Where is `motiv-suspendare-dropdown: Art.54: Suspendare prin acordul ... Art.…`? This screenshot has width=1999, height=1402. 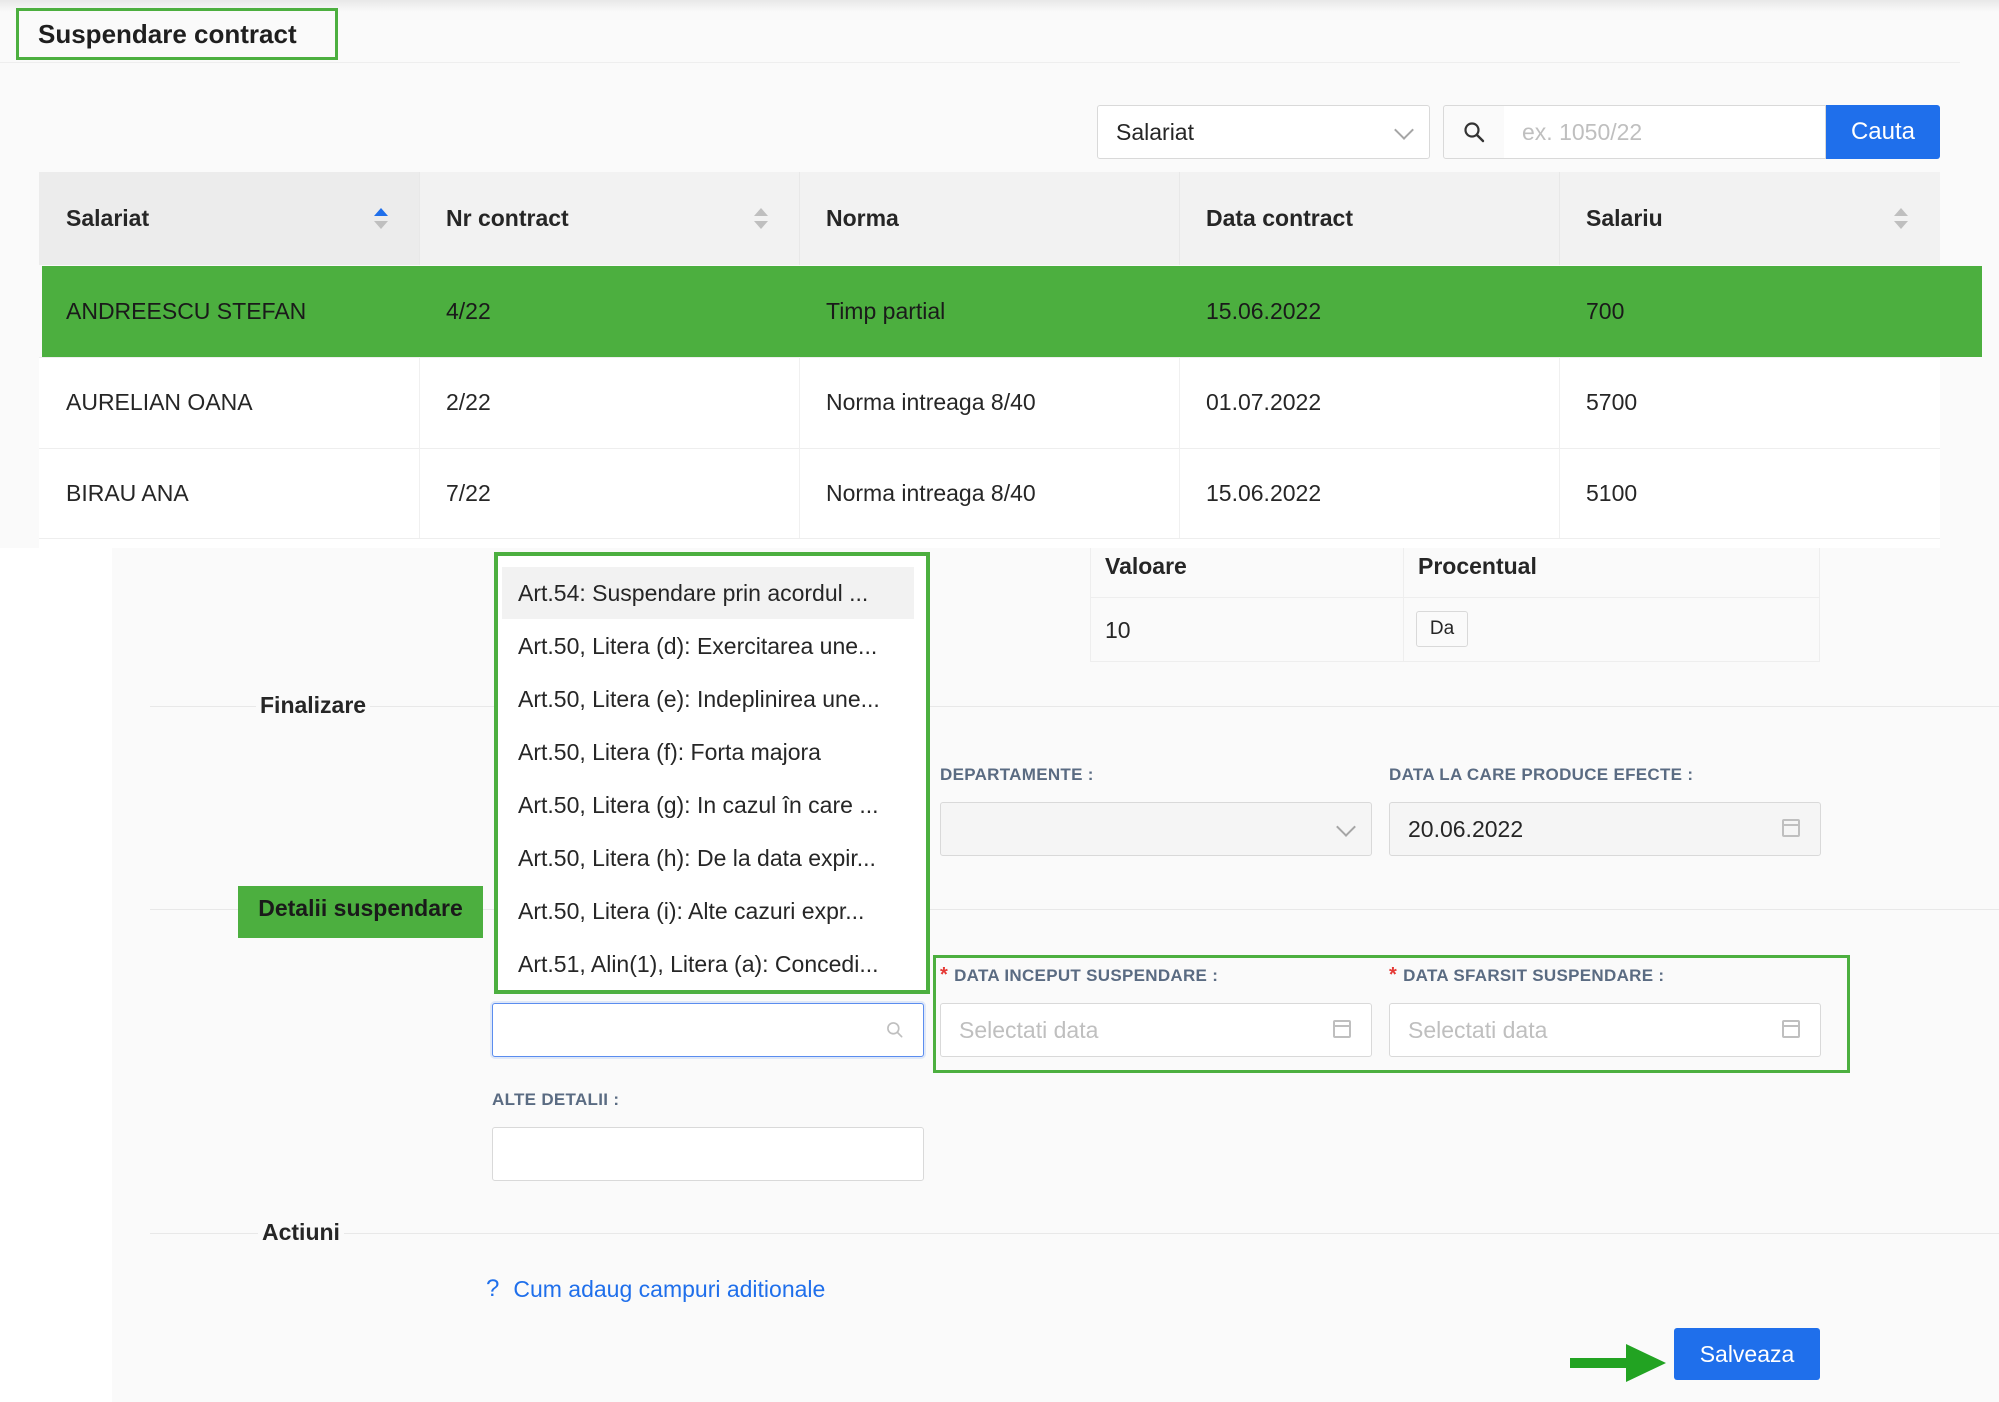 motiv-suspendare-dropdown: Art.54: Suspendare prin acordul ... Art.… is located at coordinates (712, 773).